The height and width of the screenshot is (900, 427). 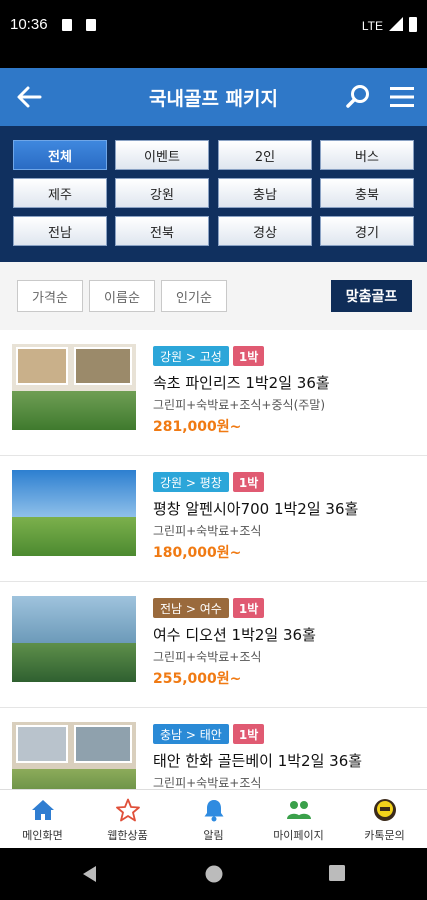 I want to click on bell-icon, so click(x=213, y=811).